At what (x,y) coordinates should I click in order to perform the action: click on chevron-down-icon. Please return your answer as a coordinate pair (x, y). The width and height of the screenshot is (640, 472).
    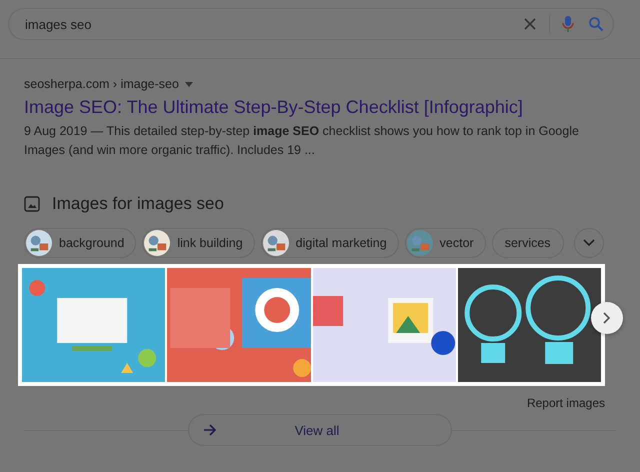
    Looking at the image, I should click on (588, 243).